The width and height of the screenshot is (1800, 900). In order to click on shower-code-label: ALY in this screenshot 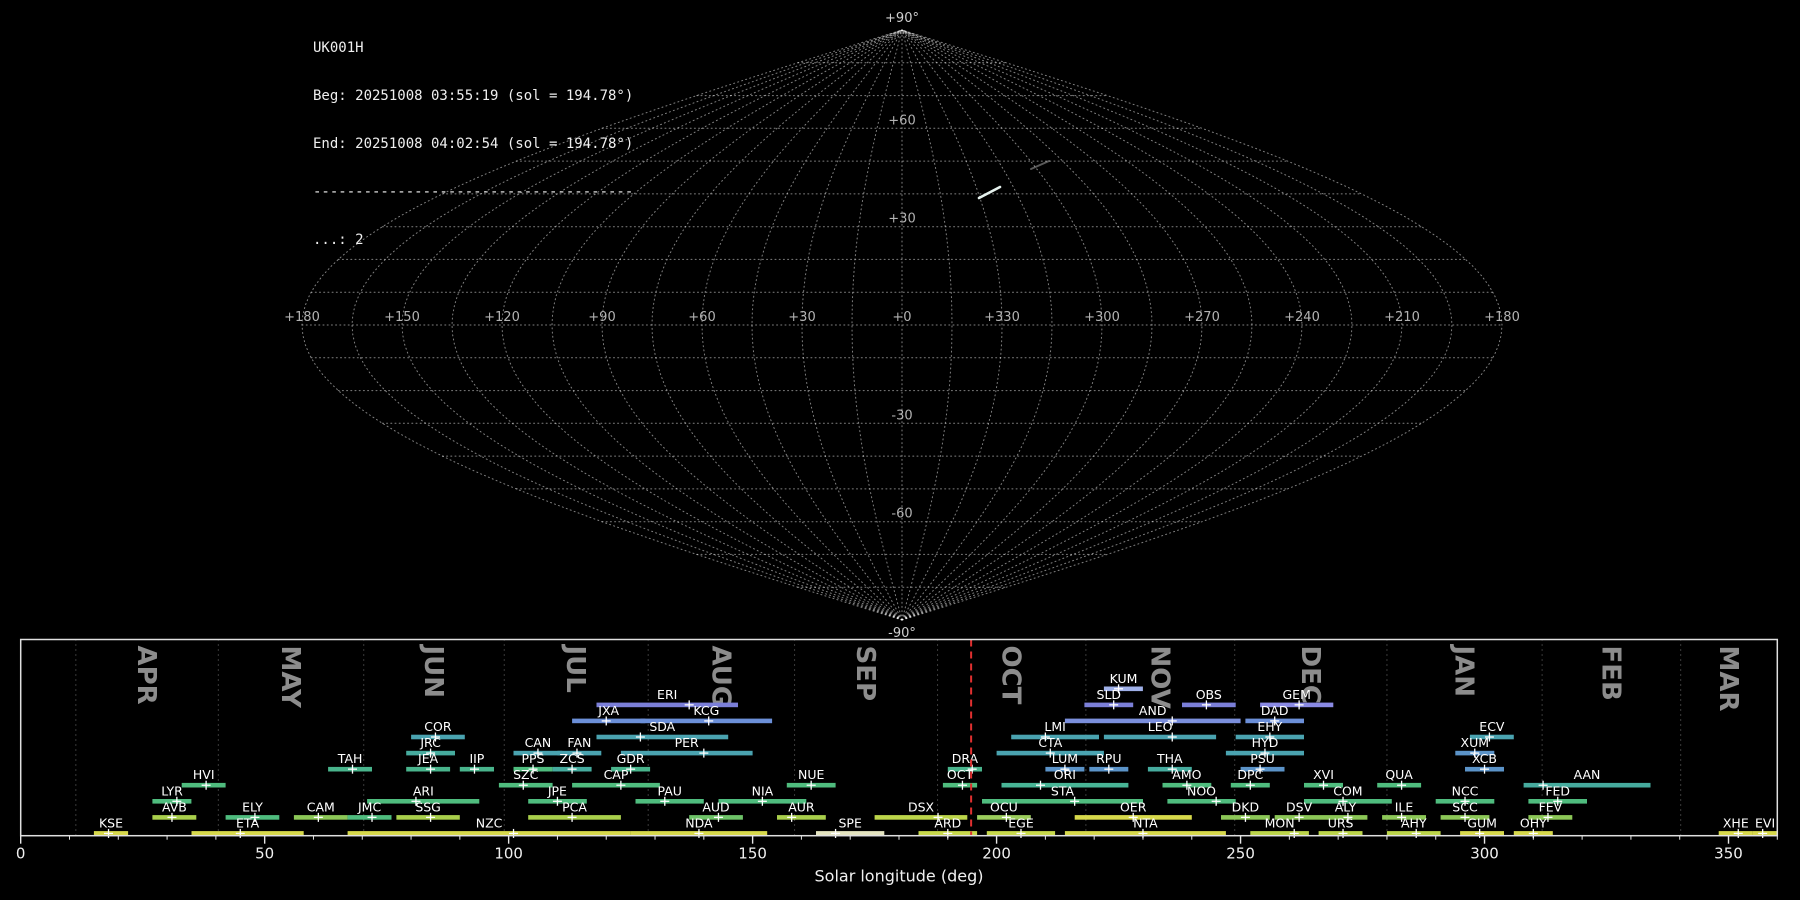, I will do `click(1346, 806)`.